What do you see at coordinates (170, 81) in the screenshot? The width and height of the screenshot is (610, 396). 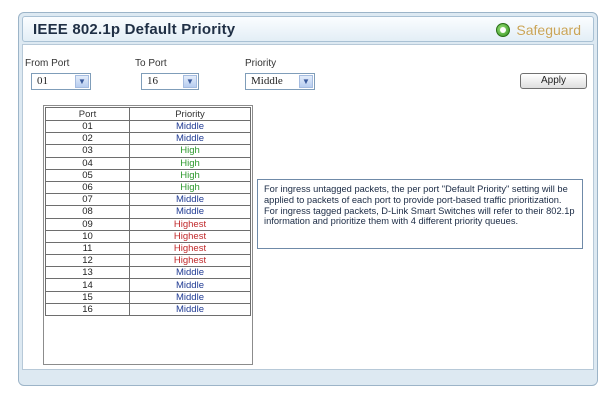 I see `to-port-select: 16 ▼` at bounding box center [170, 81].